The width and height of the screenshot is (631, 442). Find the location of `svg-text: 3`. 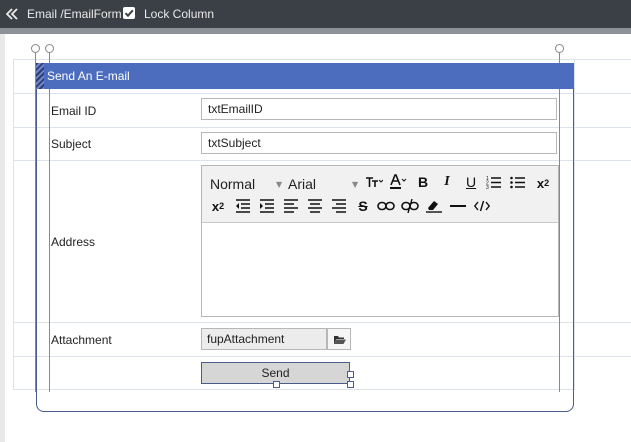

svg-text: 3 is located at coordinates (487, 187).